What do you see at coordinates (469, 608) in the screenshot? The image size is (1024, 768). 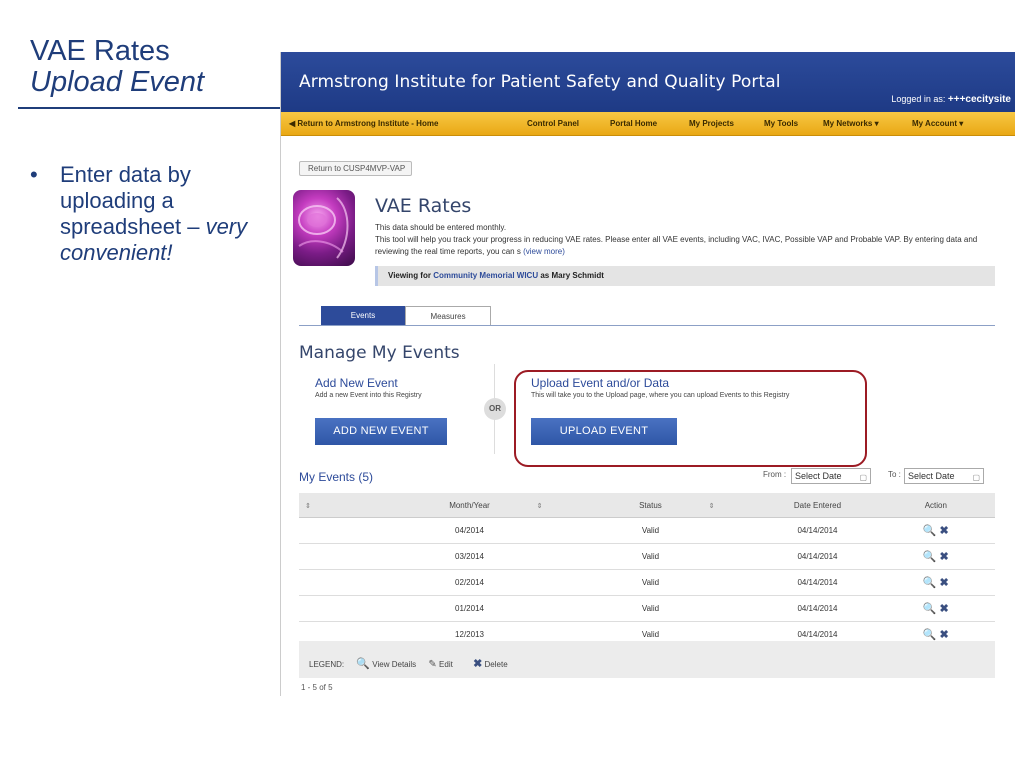 I see `cell-month: 01/2014` at bounding box center [469, 608].